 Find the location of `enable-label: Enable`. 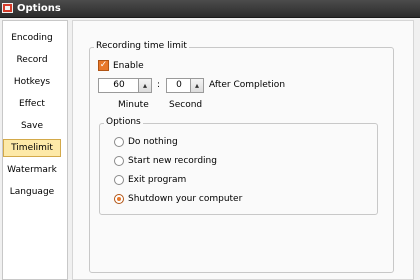

enable-label: Enable is located at coordinates (128, 66).